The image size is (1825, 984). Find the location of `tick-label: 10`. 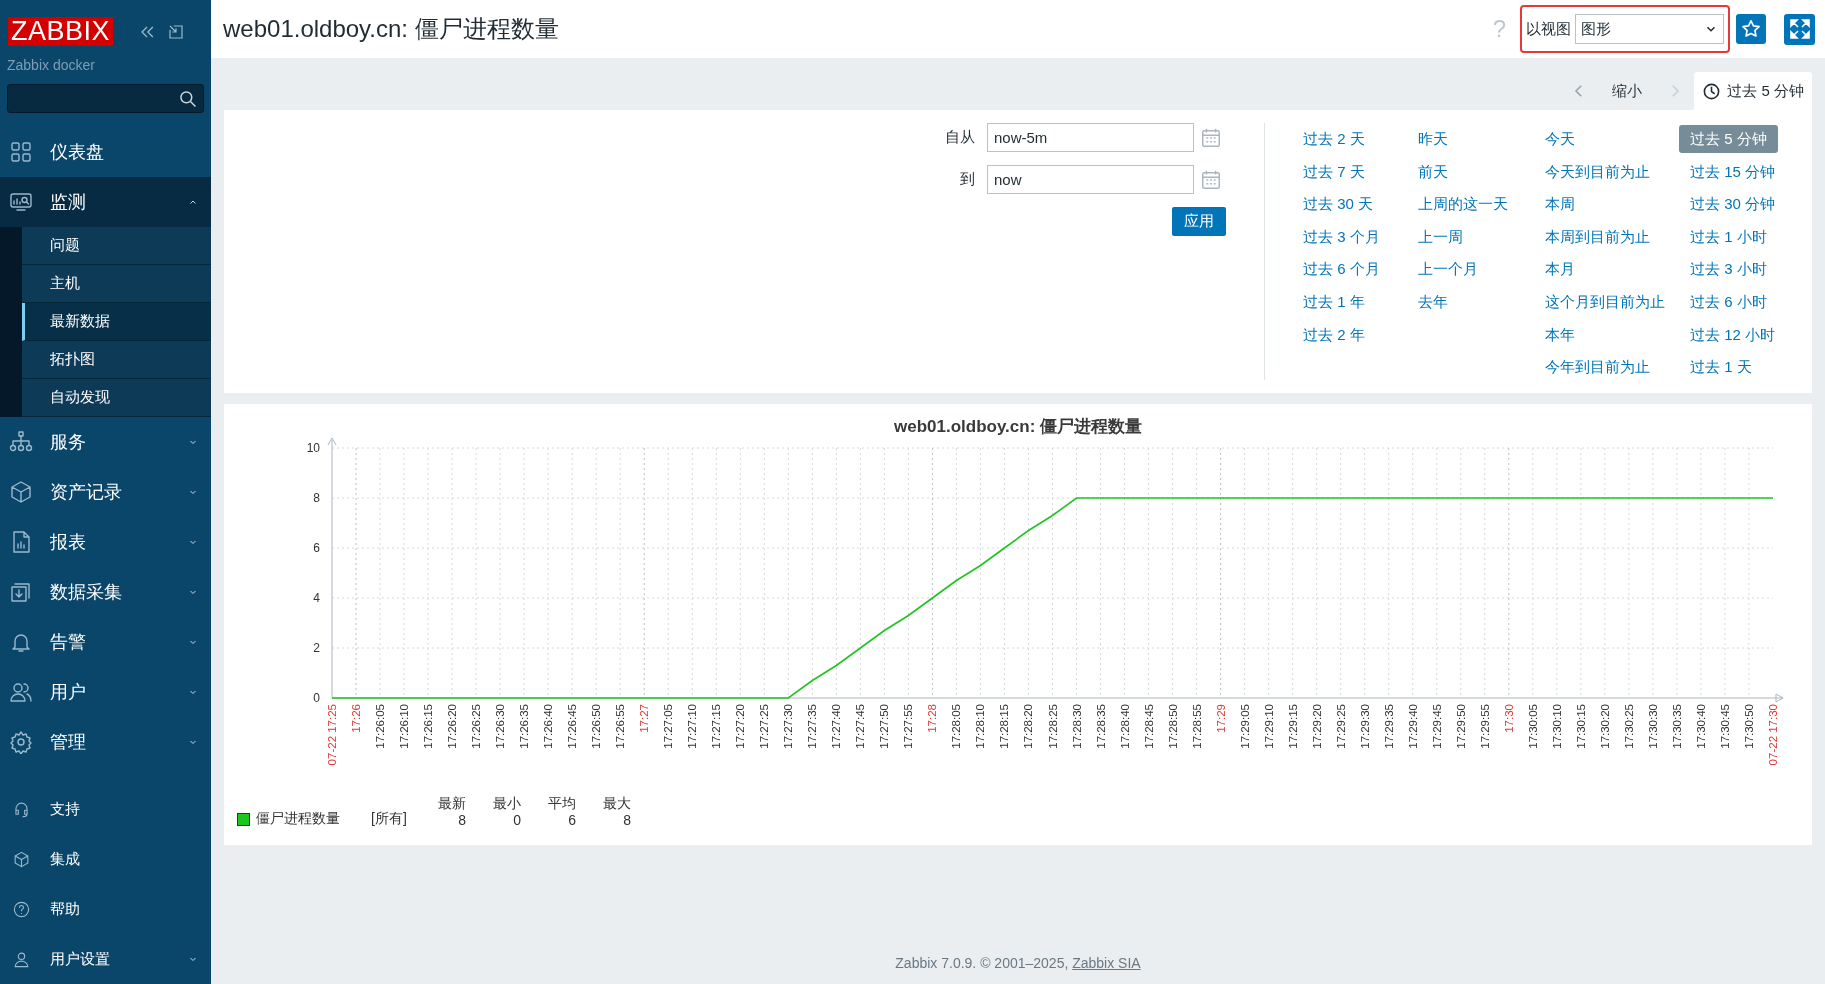

tick-label: 10 is located at coordinates (313, 448).